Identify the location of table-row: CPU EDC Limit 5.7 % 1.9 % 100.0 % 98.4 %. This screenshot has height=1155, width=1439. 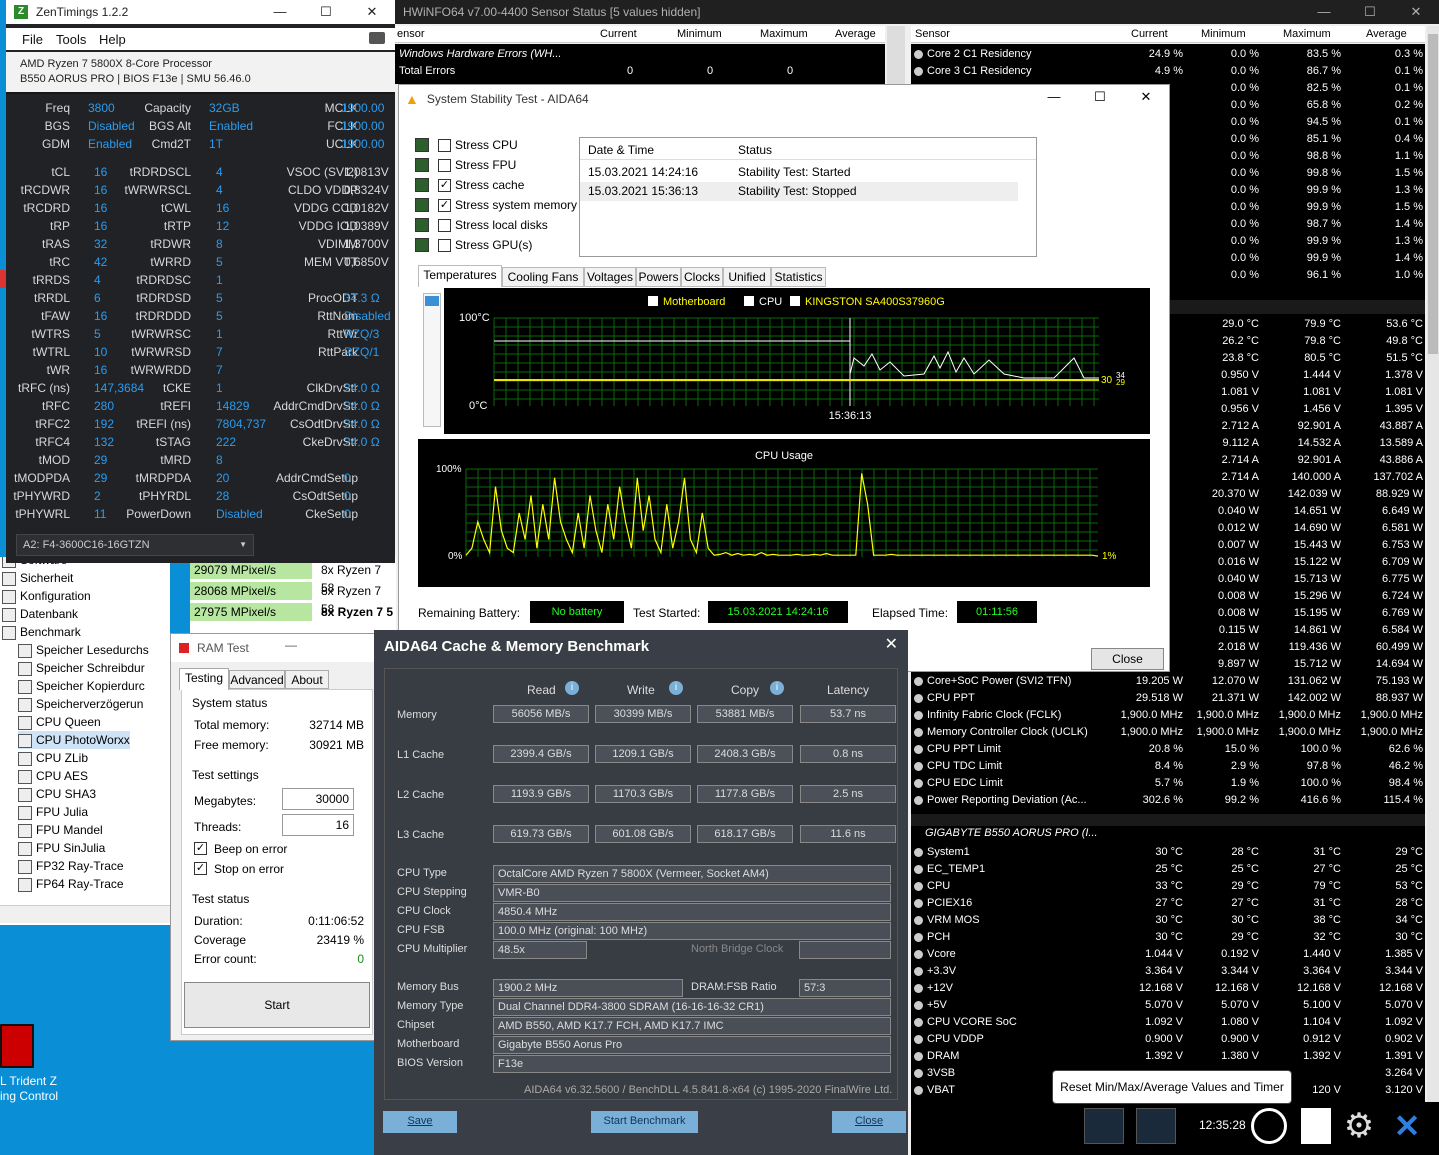
(1168, 783).